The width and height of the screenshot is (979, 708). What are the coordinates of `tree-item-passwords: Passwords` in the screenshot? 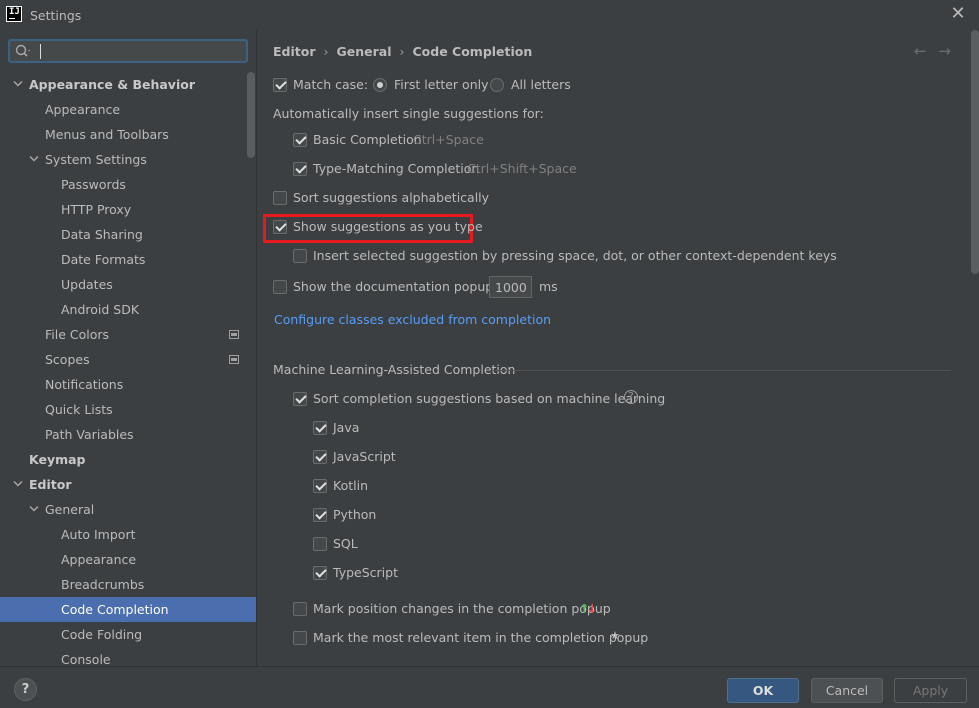 It's located at (128, 184).